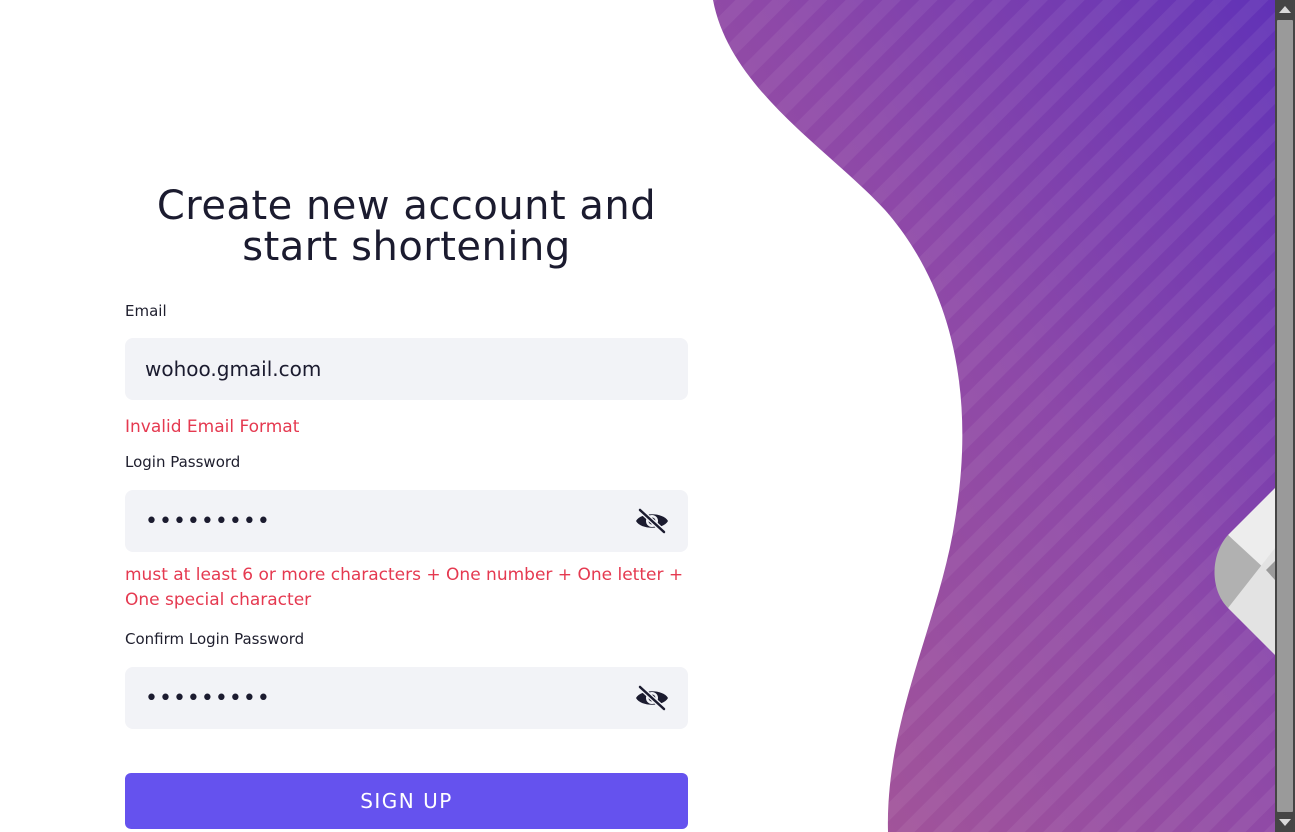  What do you see at coordinates (370, 369) in the screenshot?
I see `email-input` at bounding box center [370, 369].